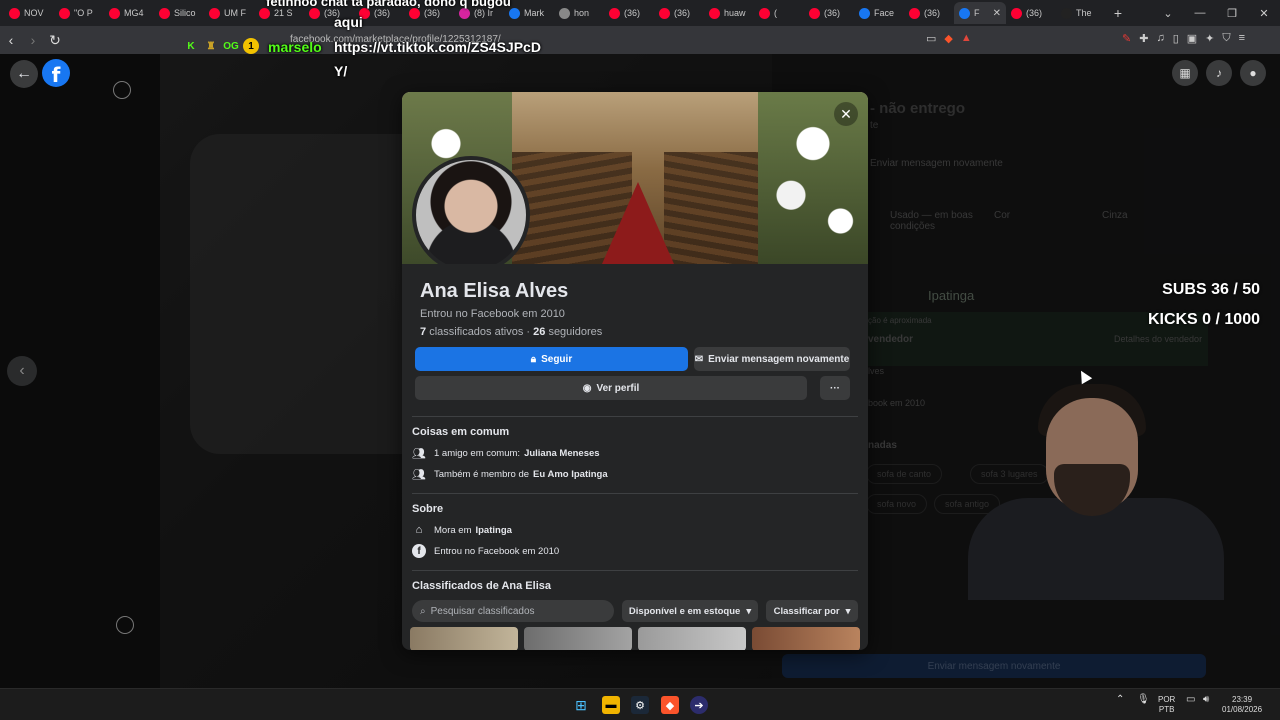 The image size is (1280, 720). Describe the element at coordinates (423, 611) in the screenshot. I see `search-icon: ⌕` at that location.